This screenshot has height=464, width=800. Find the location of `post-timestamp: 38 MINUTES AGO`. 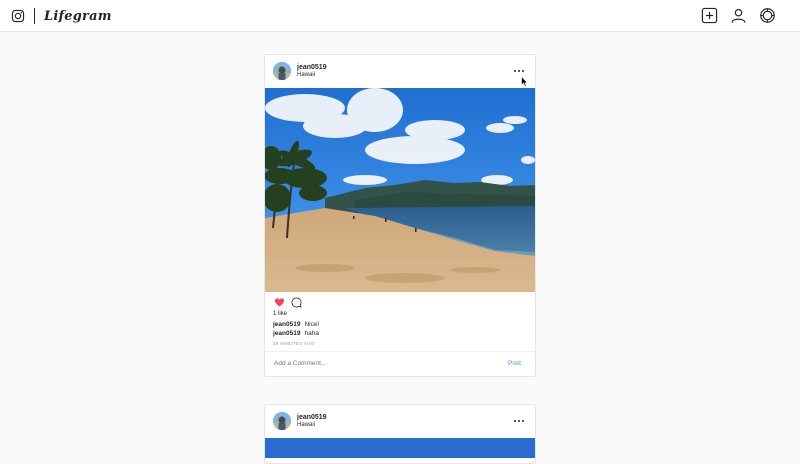

post-timestamp: 38 MINUTES AGO is located at coordinates (294, 343).